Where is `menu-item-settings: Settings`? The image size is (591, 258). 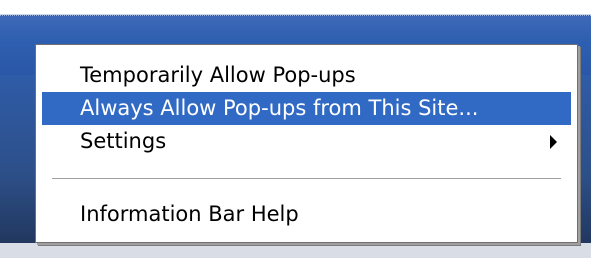 menu-item-settings: Settings is located at coordinates (306, 141).